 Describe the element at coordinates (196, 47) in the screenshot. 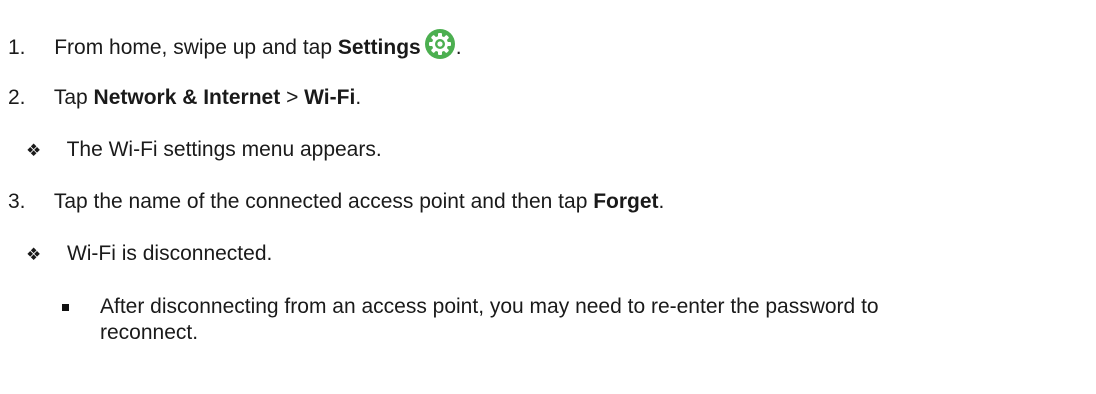

I see `step-1-text: From home, swipe up and tap` at that location.